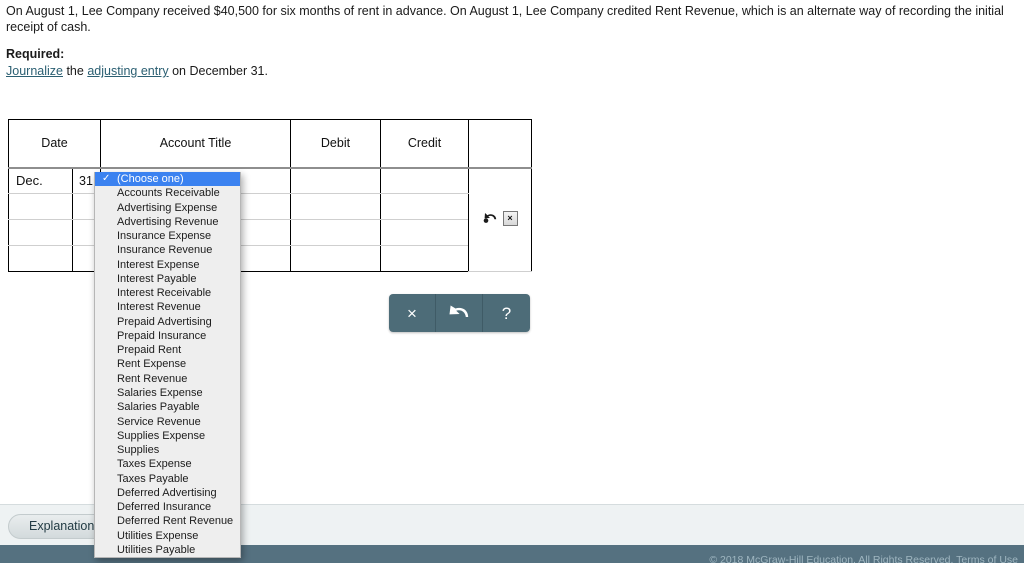 The image size is (1024, 563). Describe the element at coordinates (167, 550) in the screenshot. I see `dropdown-option: Utilities Payable` at that location.